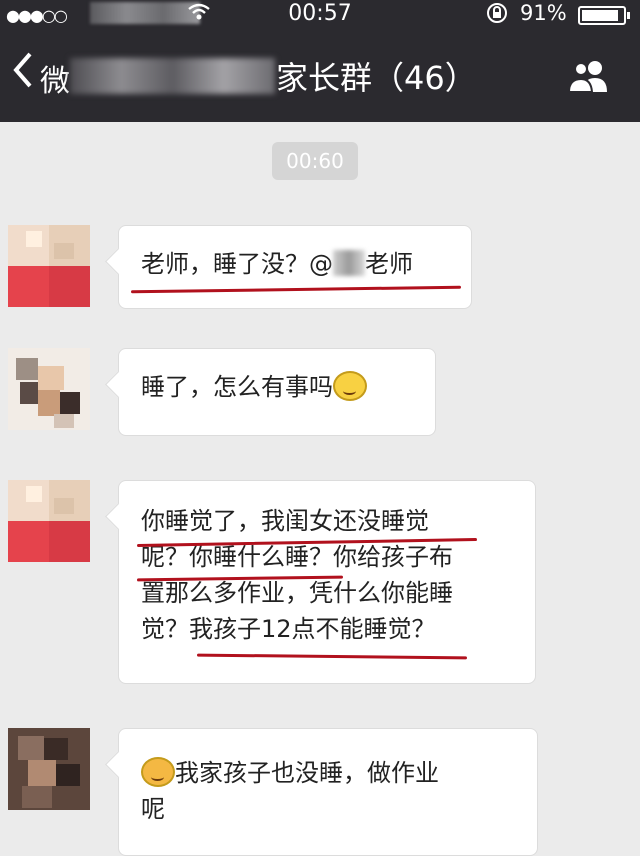 The image size is (640, 856). I want to click on teacher-name-blurred, so click(349, 263).